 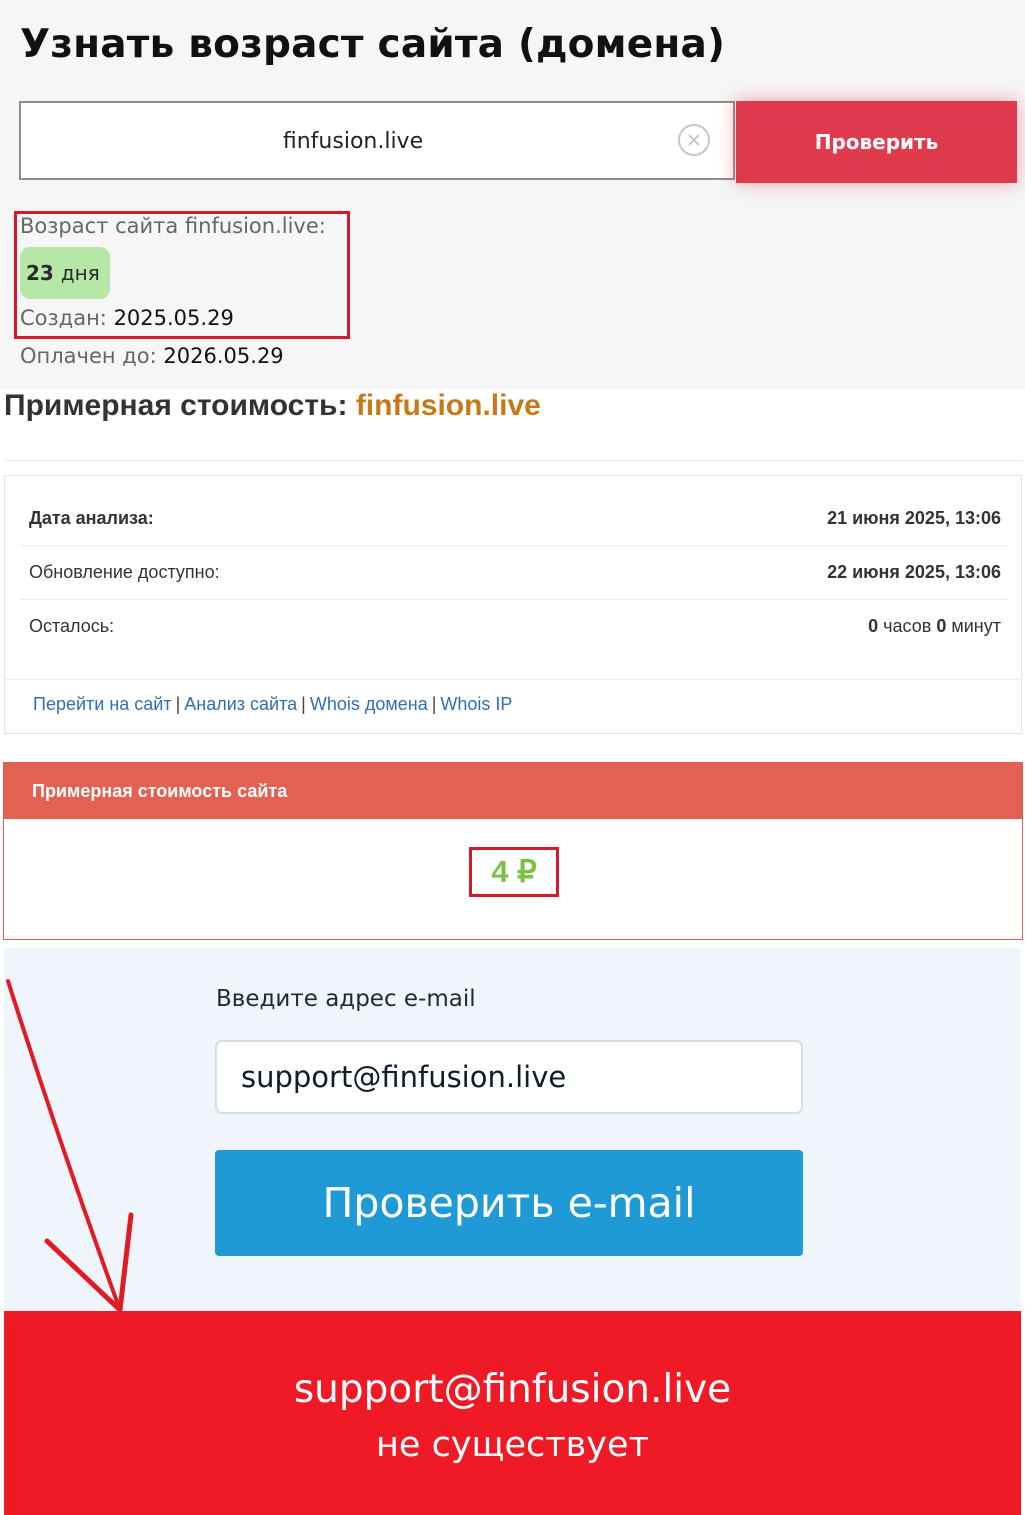 I want to click on domain-input, so click(x=353, y=141).